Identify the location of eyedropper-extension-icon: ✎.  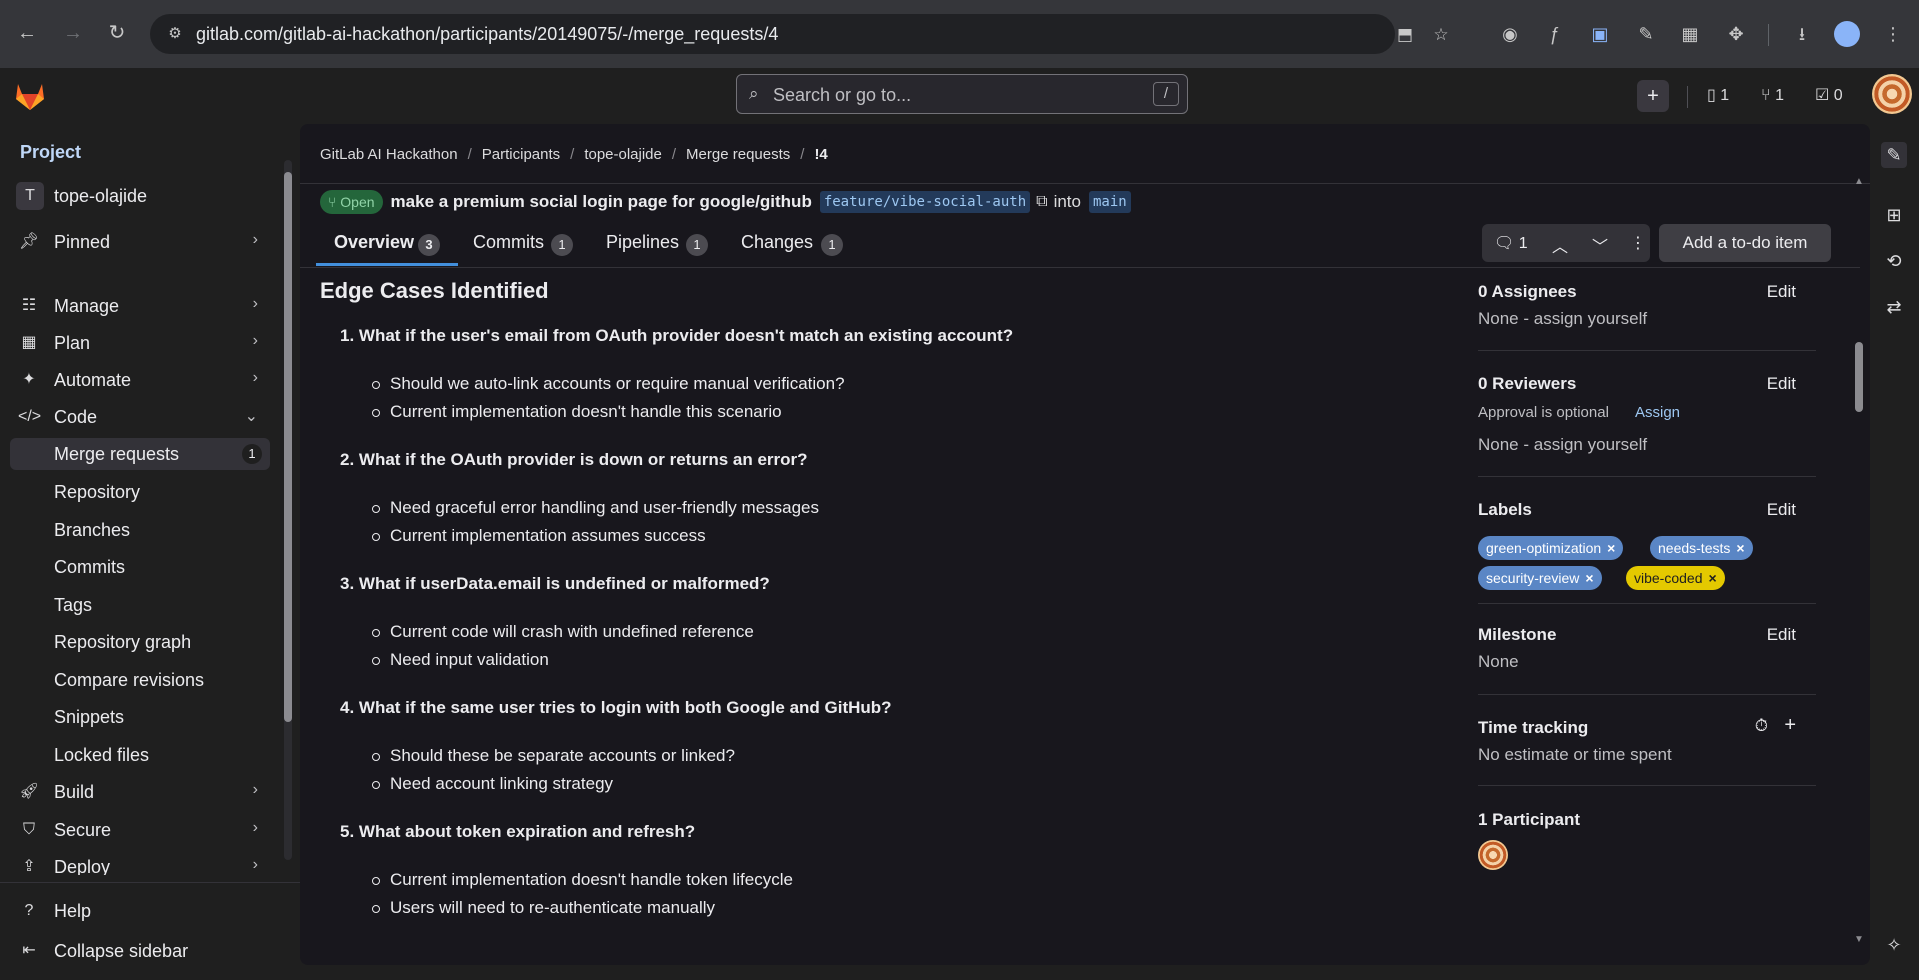
(1646, 34).